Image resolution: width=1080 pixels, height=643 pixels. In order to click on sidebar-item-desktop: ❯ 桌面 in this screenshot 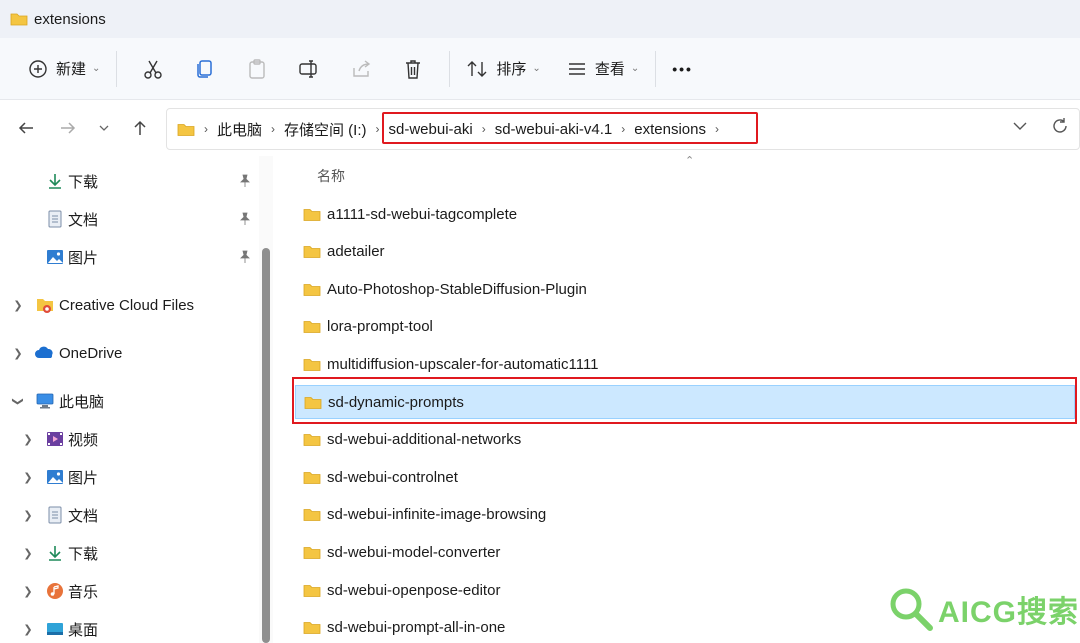, I will do `click(129, 628)`.